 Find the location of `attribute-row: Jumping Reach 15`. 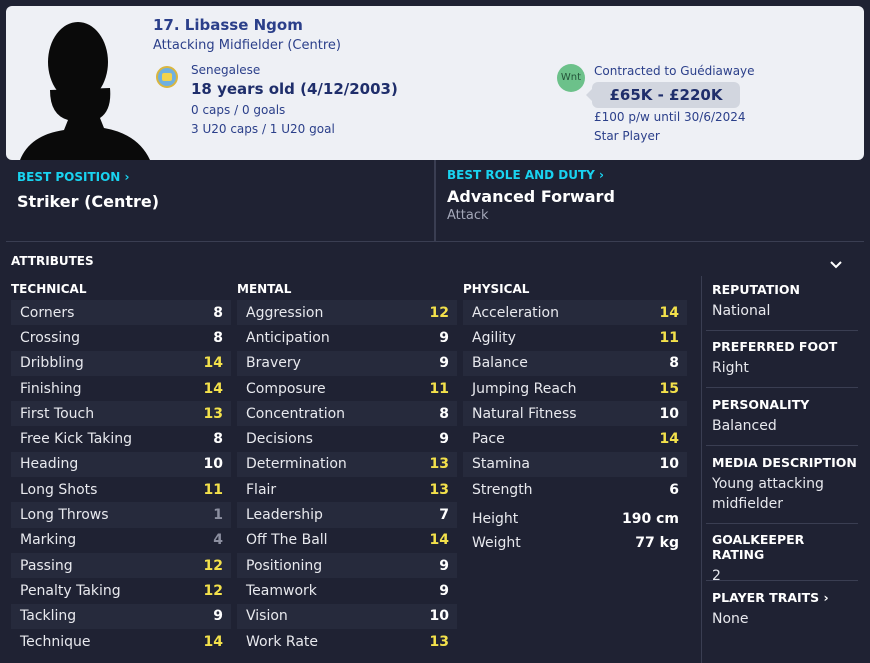

attribute-row: Jumping Reach 15 is located at coordinates (575, 388).